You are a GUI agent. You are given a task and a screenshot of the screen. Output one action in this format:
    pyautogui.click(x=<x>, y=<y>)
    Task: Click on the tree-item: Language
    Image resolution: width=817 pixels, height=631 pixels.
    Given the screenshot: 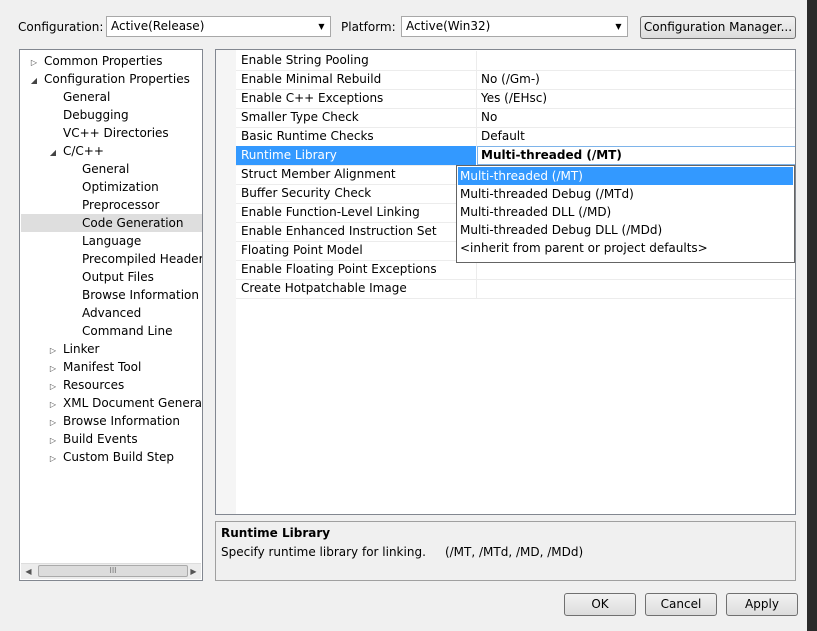 What is the action you would take?
    pyautogui.click(x=103, y=241)
    